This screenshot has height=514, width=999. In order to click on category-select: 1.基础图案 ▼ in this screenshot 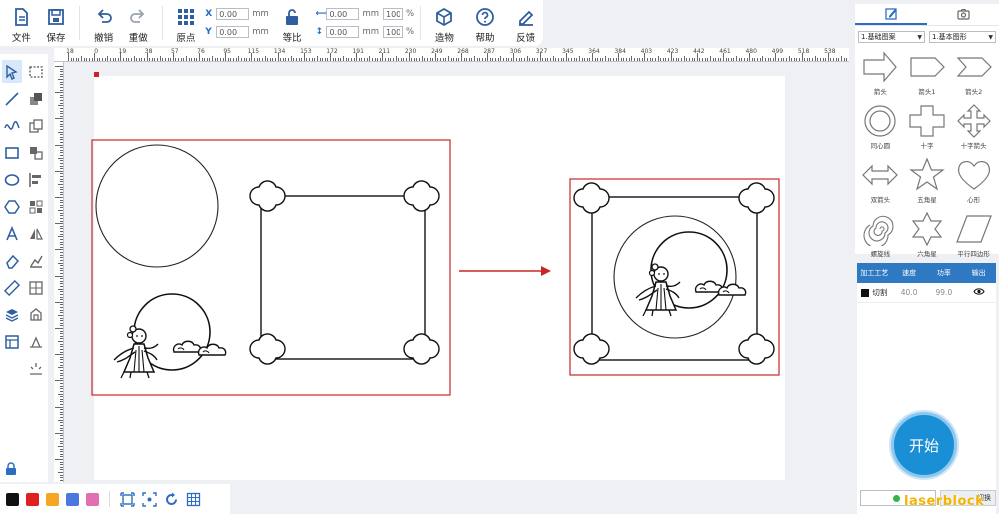, I will do `click(891, 37)`.